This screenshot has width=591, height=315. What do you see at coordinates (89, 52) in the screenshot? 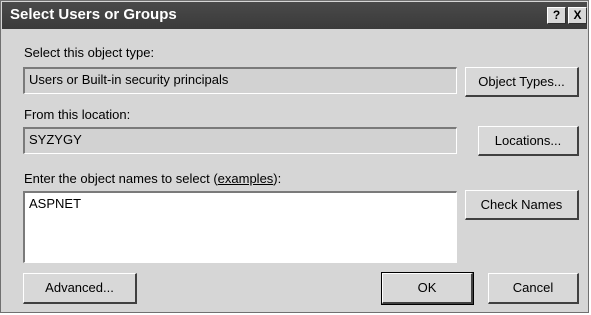
I see `object-type-label: Select this object type:` at bounding box center [89, 52].